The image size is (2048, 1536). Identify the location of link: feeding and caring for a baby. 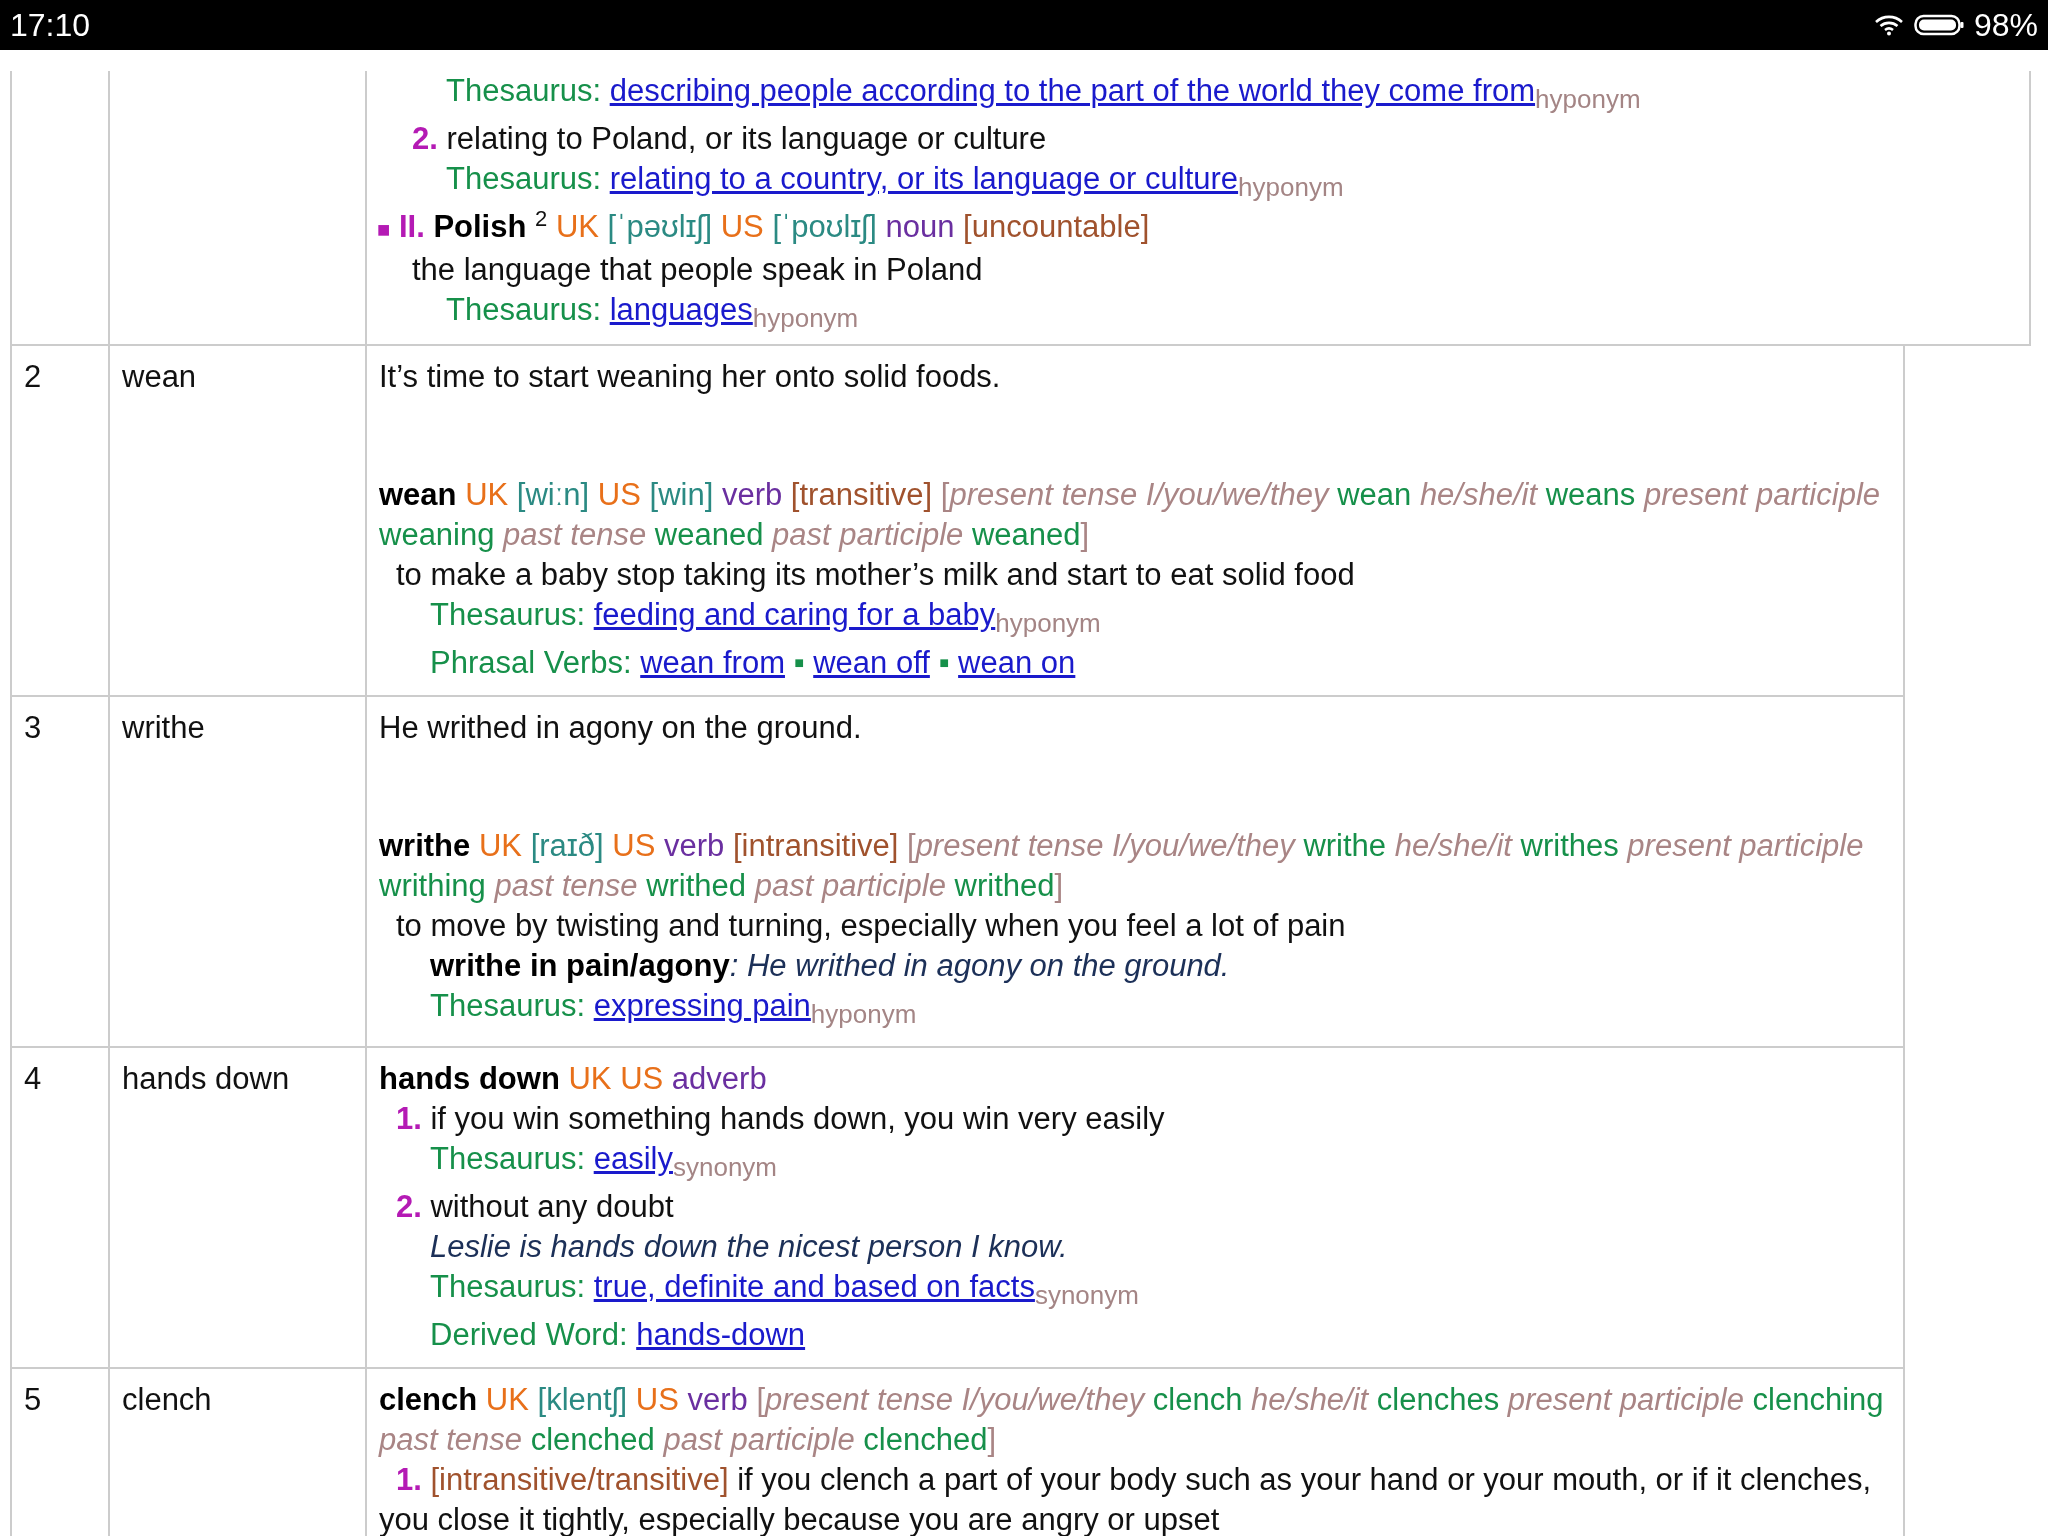
(794, 614).